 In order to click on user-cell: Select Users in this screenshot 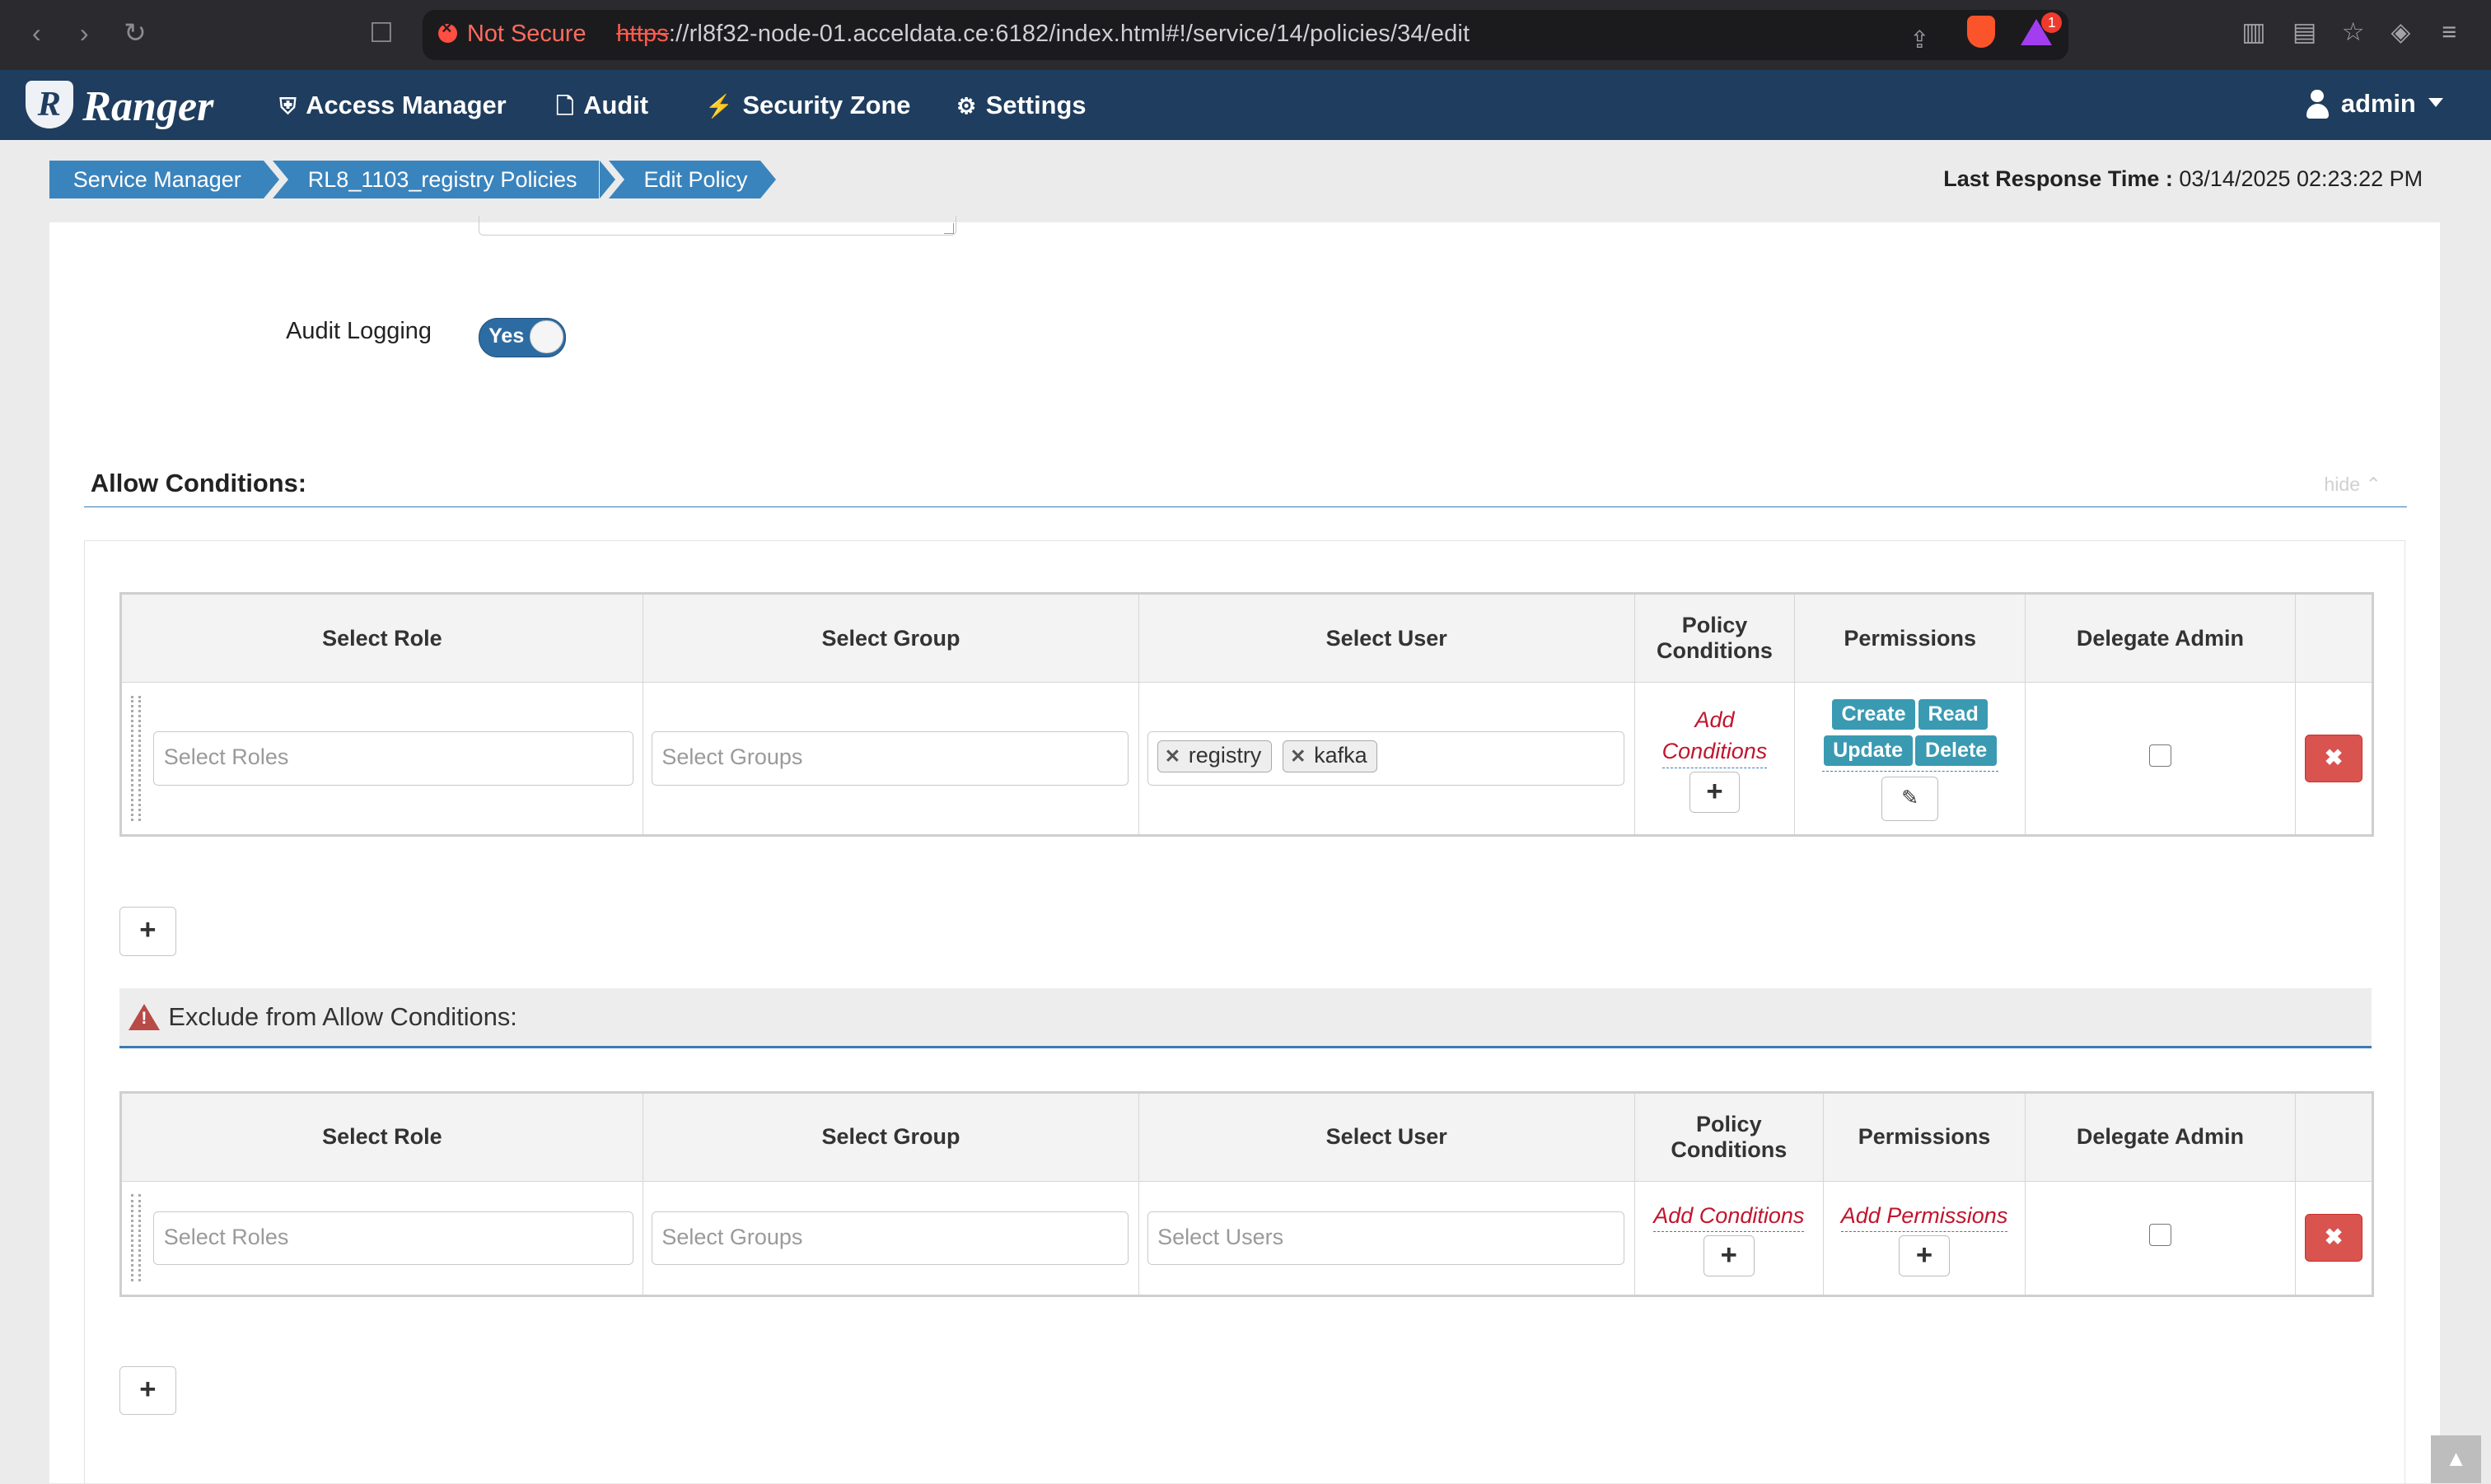, I will do `click(1387, 1238)`.